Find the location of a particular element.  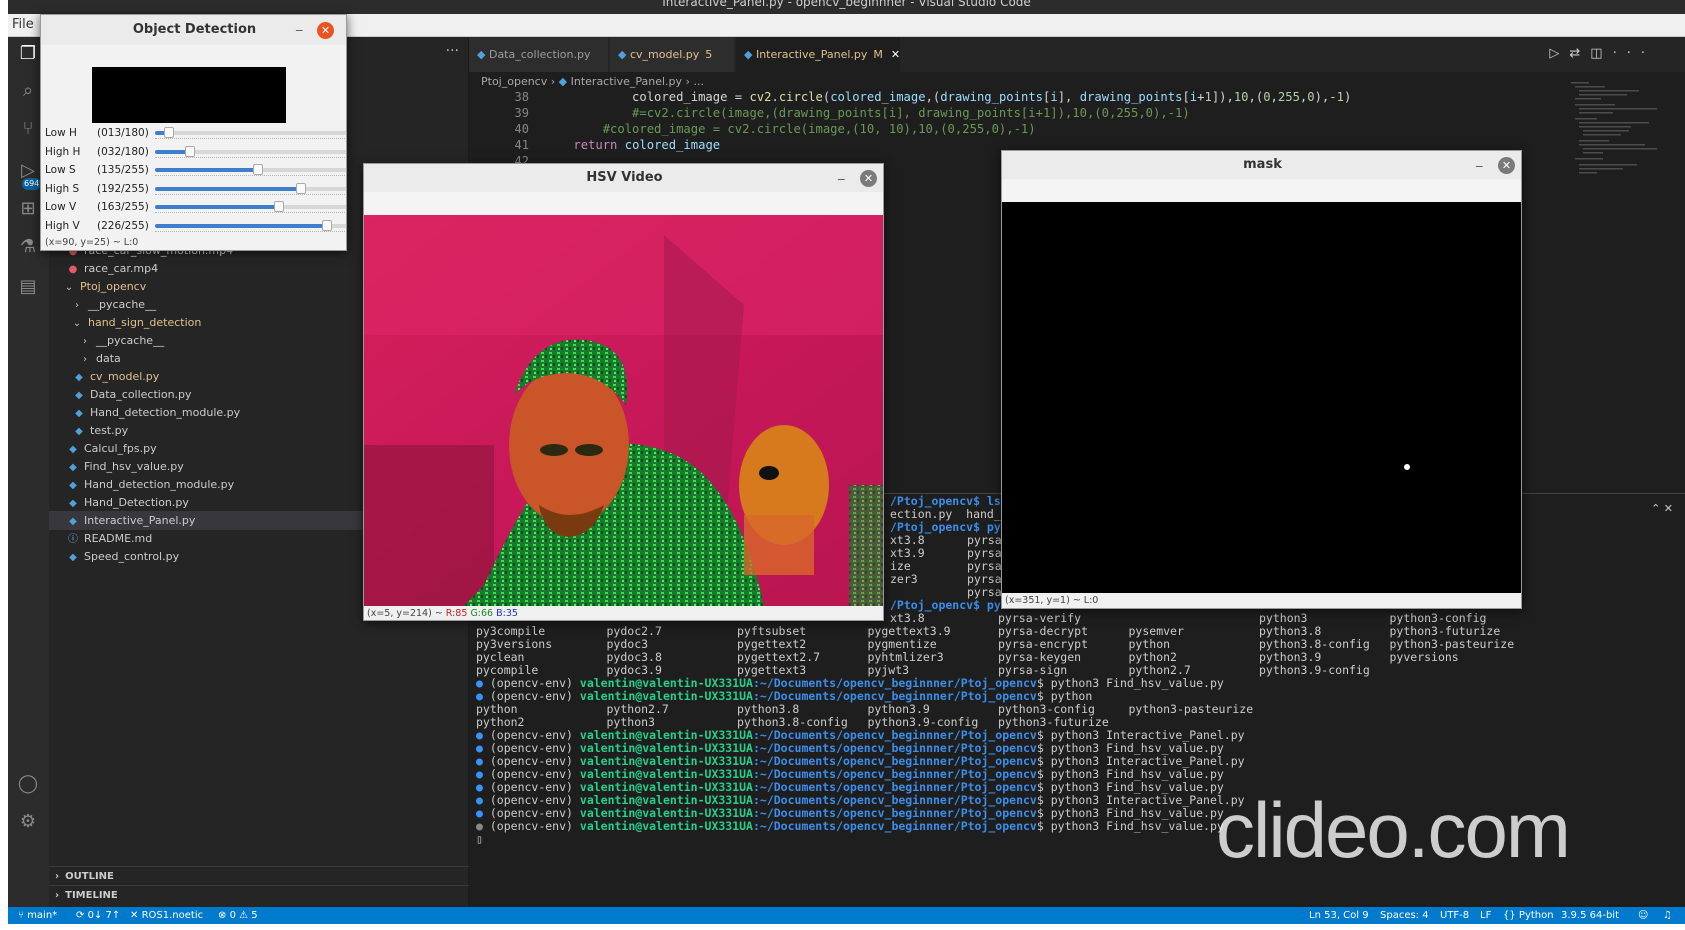

breadcrumb-folder: Ptoj_opencv is located at coordinates (514, 81).